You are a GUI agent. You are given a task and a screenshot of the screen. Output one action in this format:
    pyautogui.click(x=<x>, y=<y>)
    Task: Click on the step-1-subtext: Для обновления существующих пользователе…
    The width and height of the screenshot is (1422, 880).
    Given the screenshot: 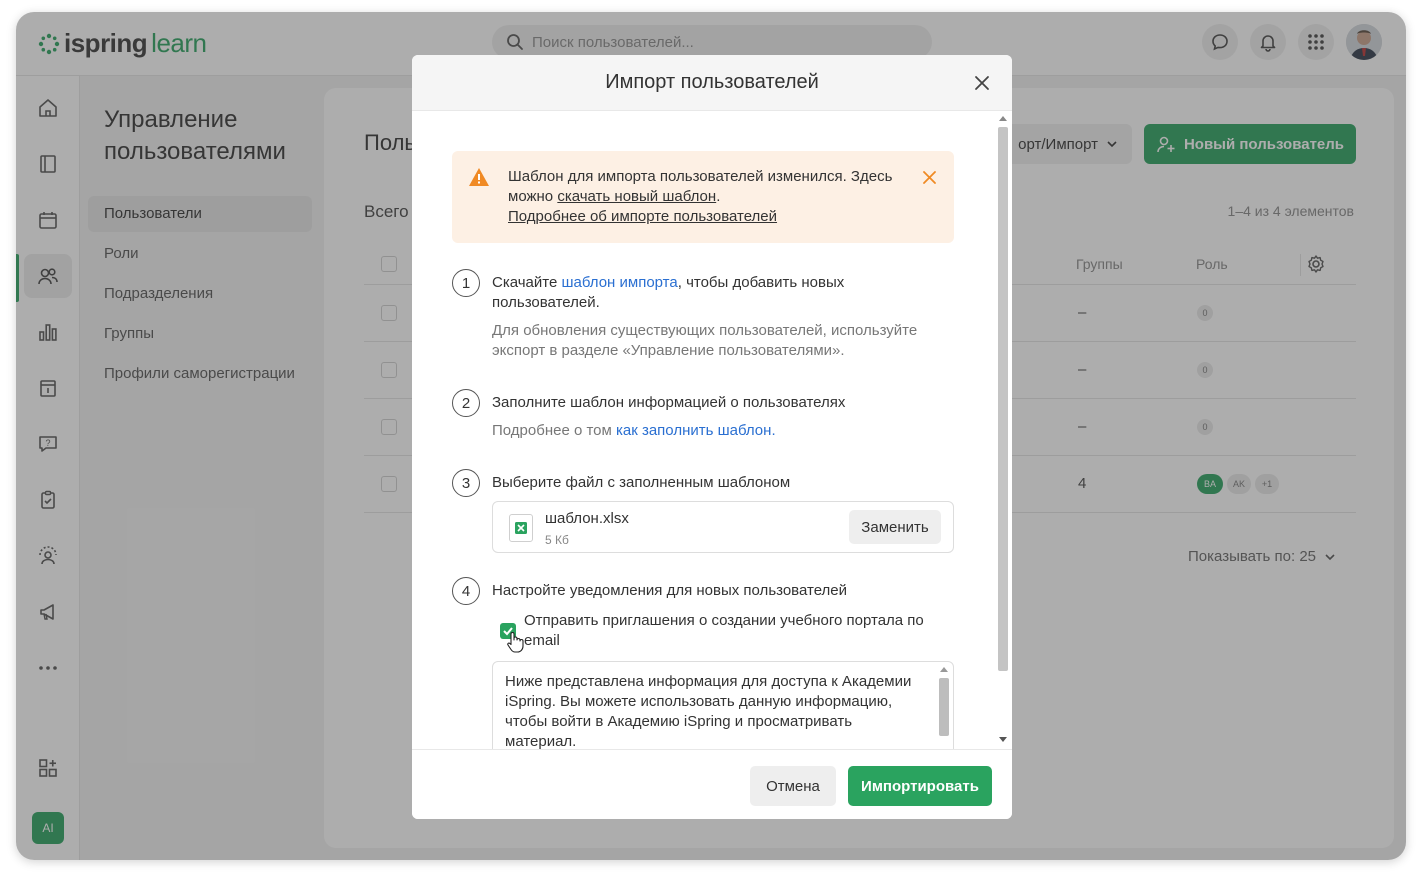 What is the action you would take?
    pyautogui.click(x=705, y=340)
    